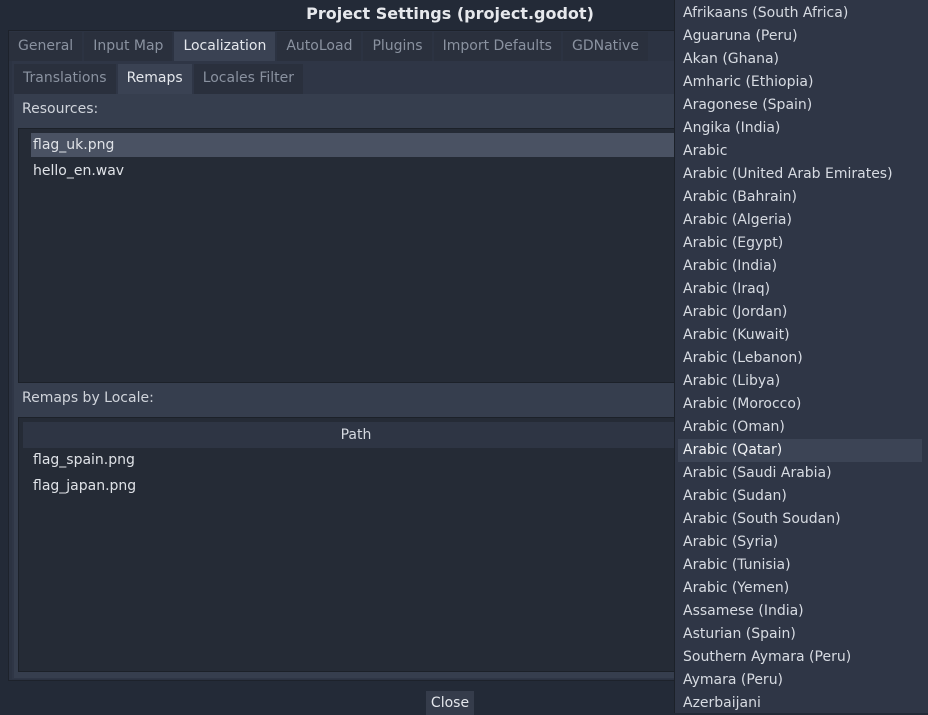 The width and height of the screenshot is (928, 715). I want to click on locale-menu-item: Arabic (India), so click(800, 266).